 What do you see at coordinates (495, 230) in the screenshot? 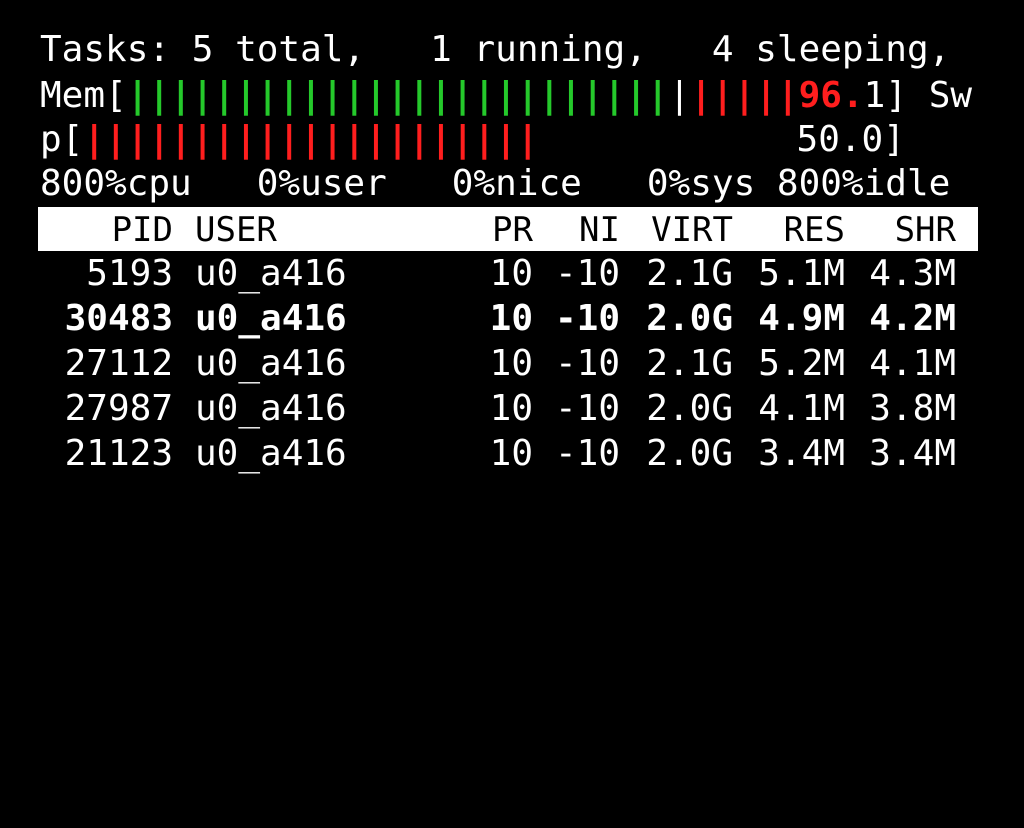
I see `header-pr: PR` at bounding box center [495, 230].